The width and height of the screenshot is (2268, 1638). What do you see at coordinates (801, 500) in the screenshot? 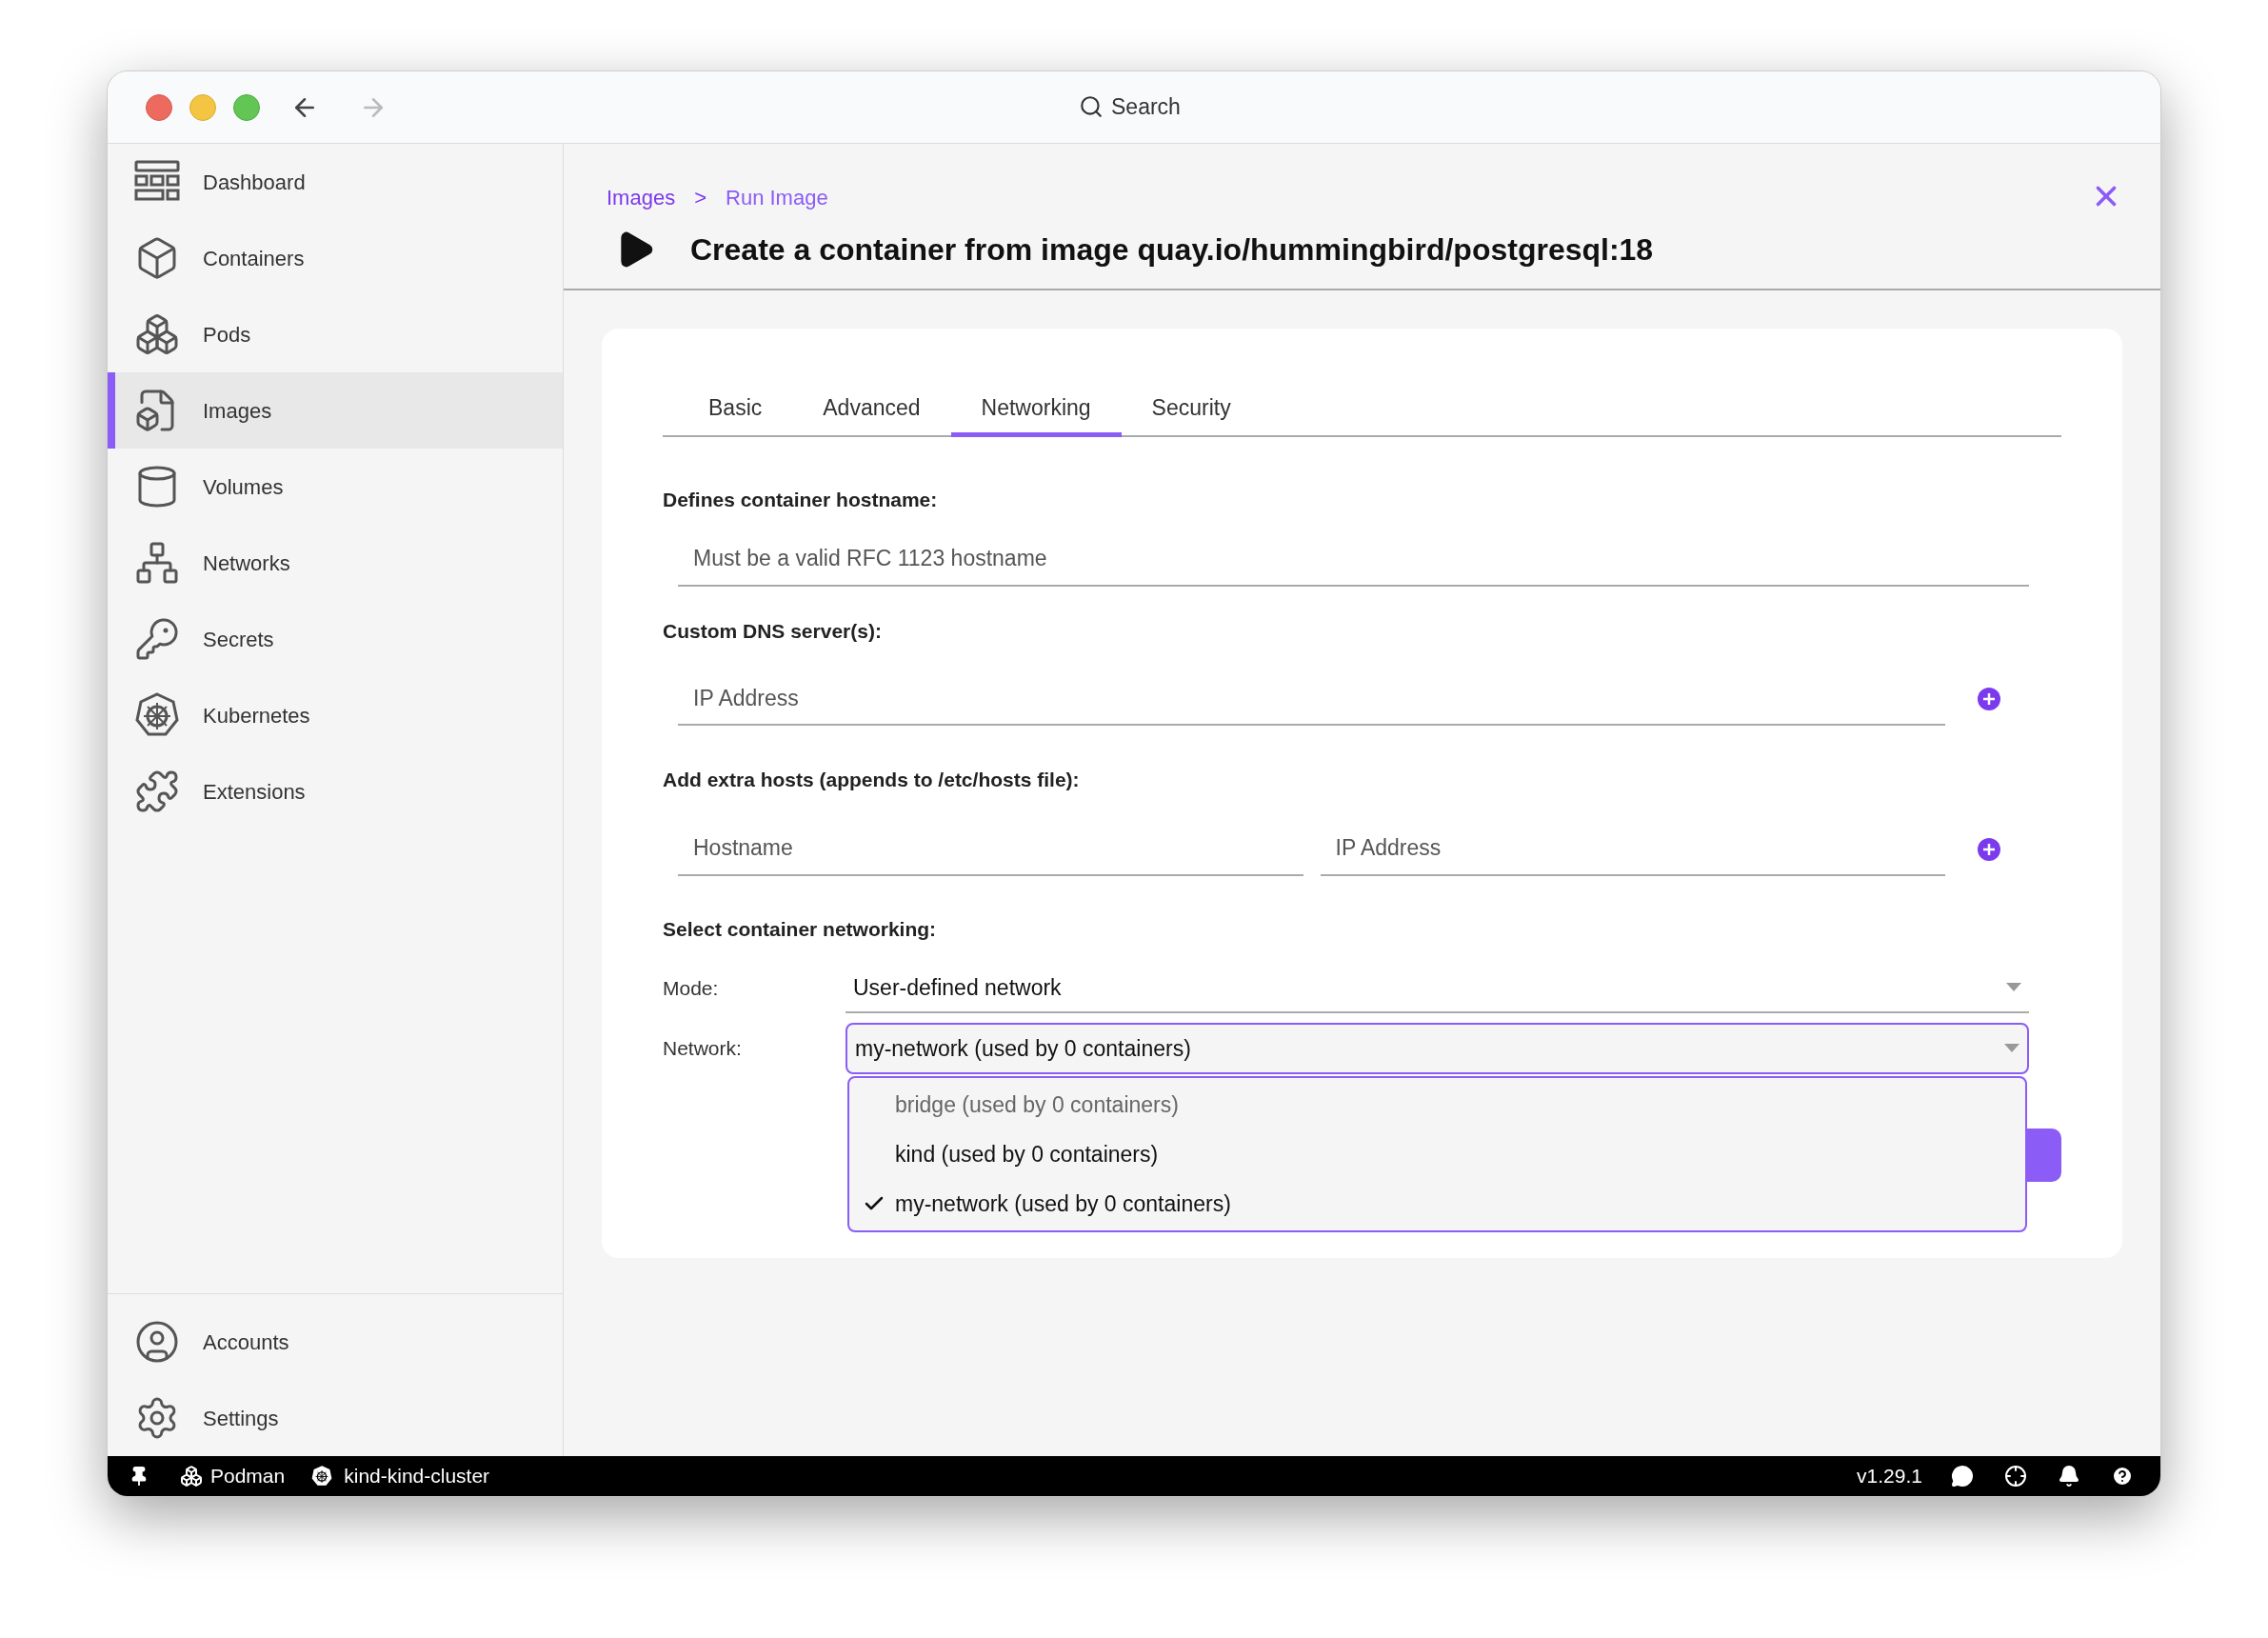
I see `field-label: Defines container hostname:` at bounding box center [801, 500].